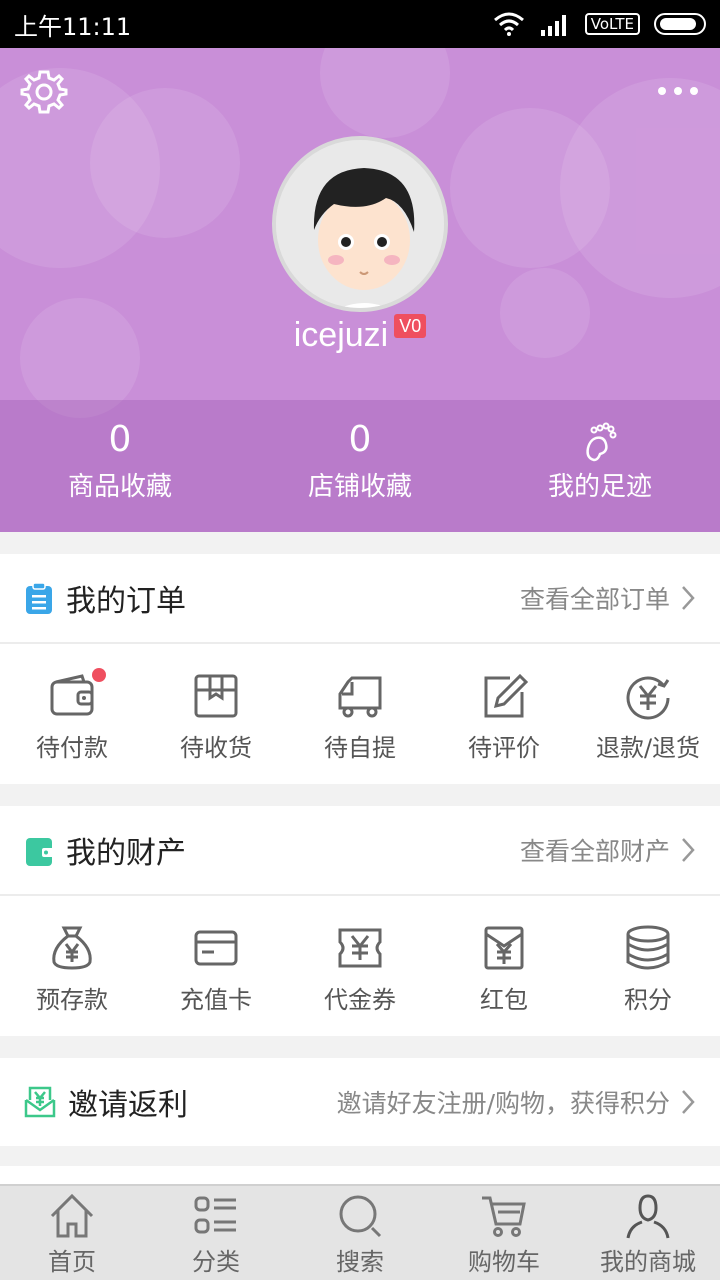  Describe the element at coordinates (72, 1000) in the screenshot. I see `asset-item-label: 预存款` at that location.